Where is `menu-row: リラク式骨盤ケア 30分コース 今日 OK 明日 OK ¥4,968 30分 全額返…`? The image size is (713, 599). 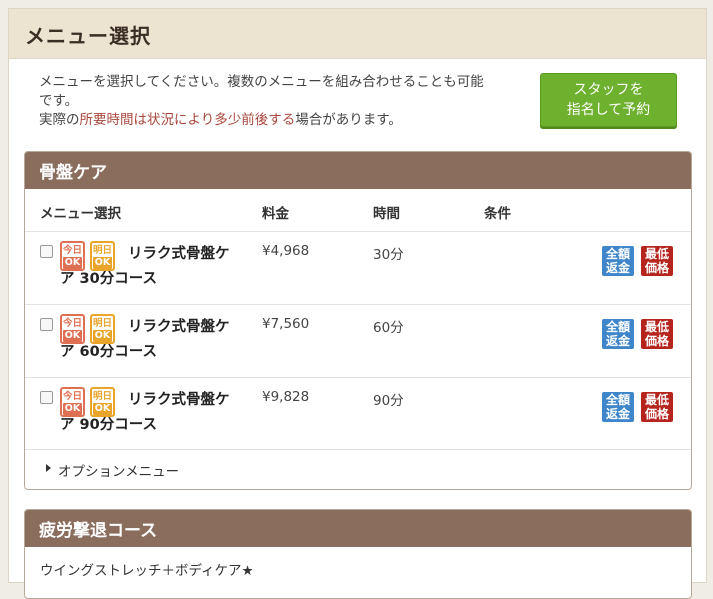
menu-row: リラク式骨盤ケア 30分コース 今日 OK 明日 OK ¥4,968 30分 全額返… is located at coordinates (358, 267).